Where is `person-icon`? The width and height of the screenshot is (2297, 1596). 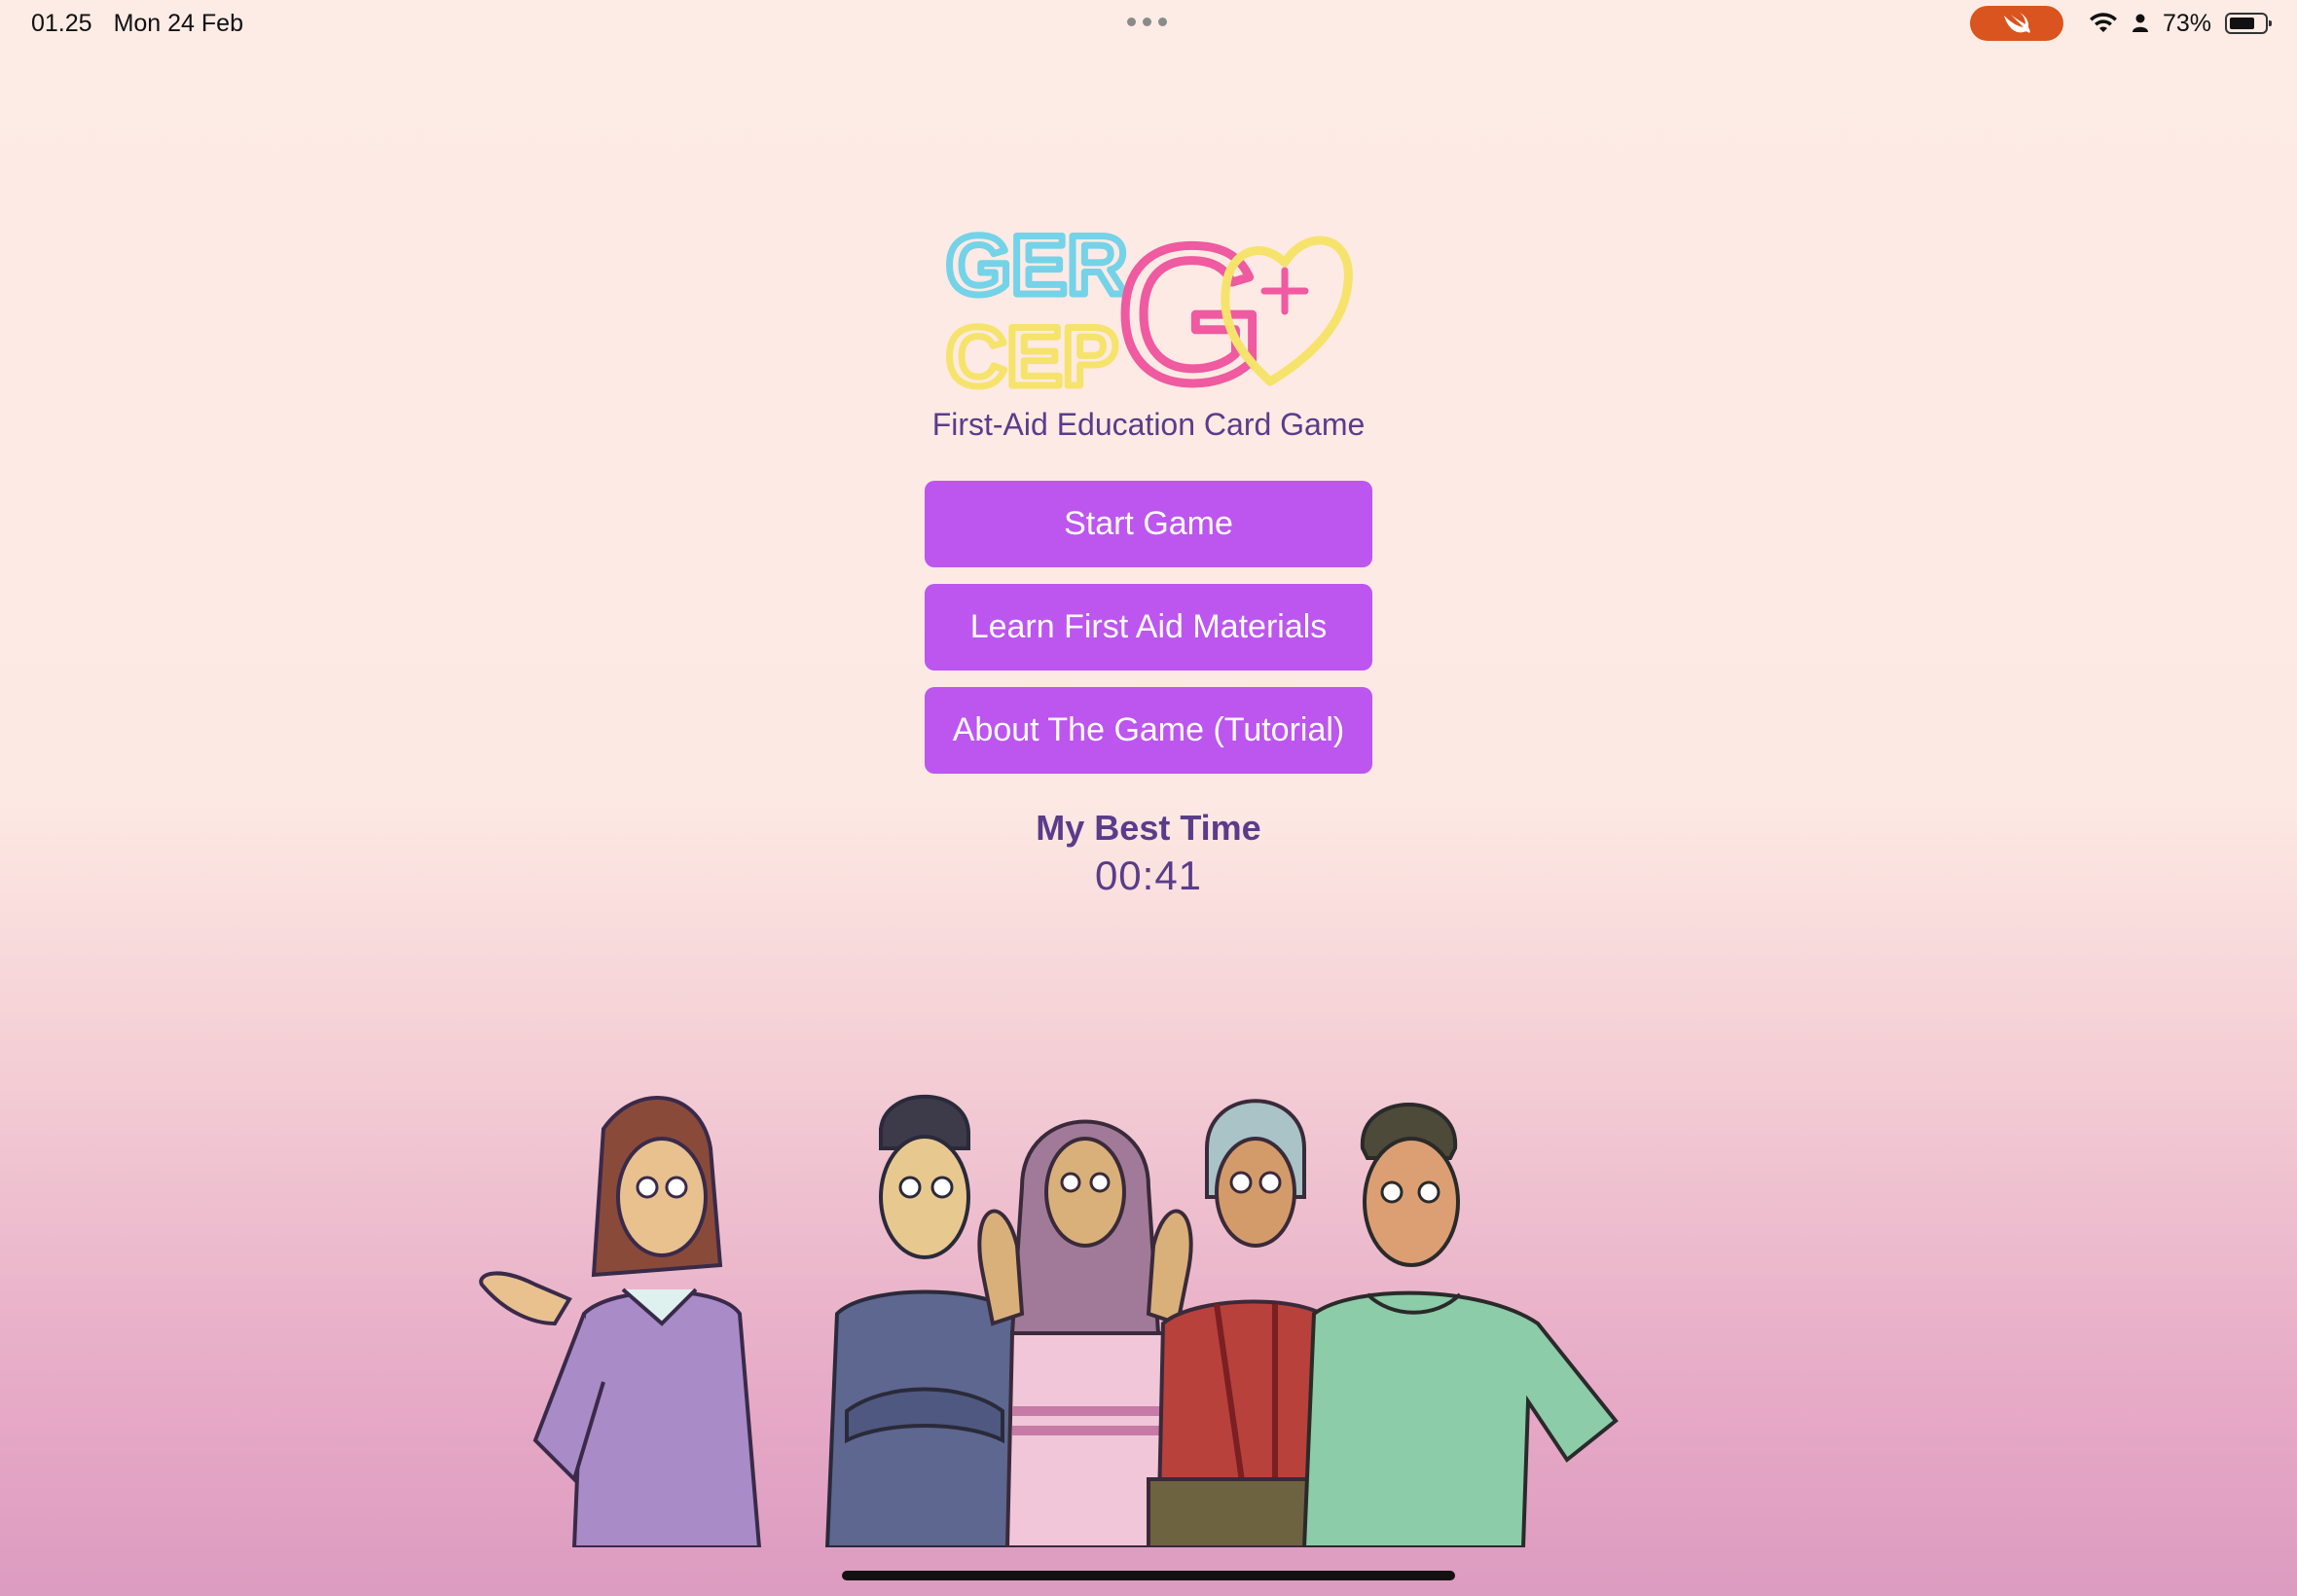 person-icon is located at coordinates (2140, 23).